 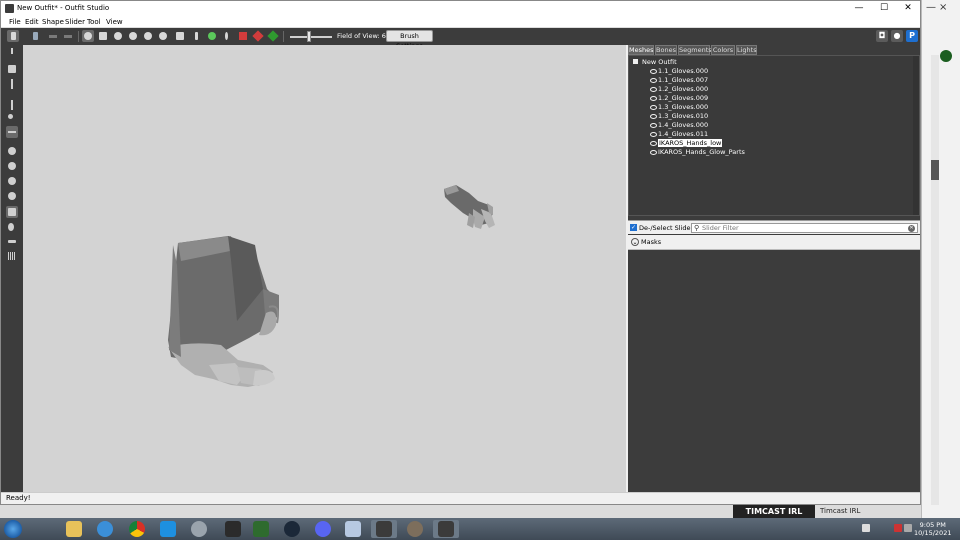 I want to click on weight-brush-icon, so click(x=12, y=196).